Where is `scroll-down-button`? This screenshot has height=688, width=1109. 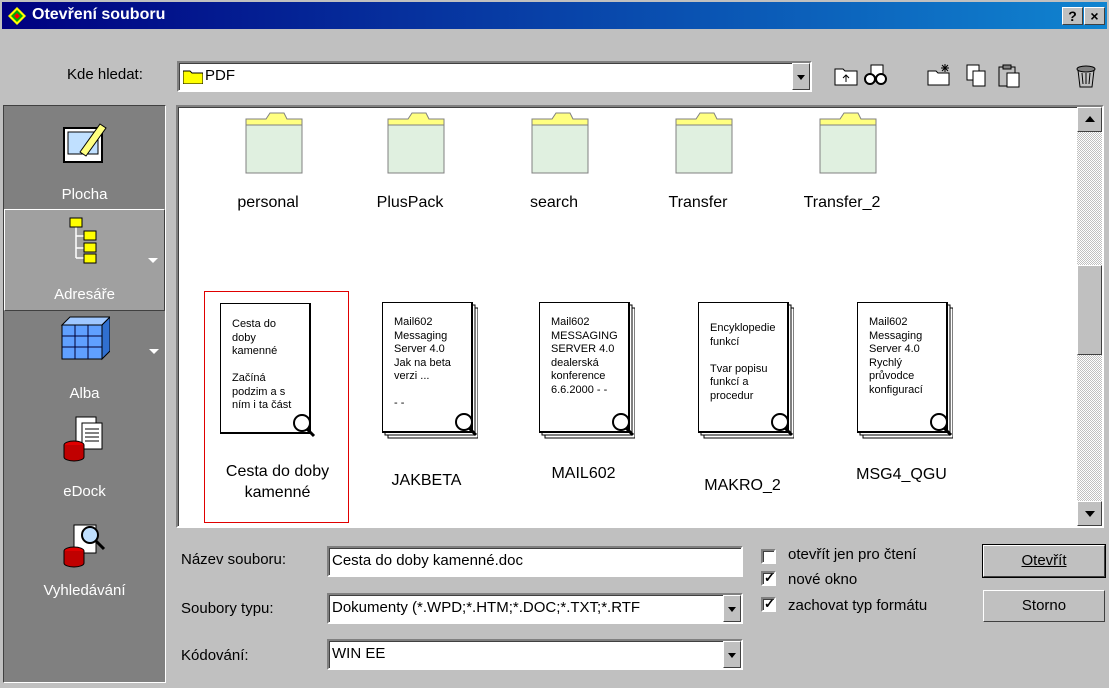
scroll-down-button is located at coordinates (1089, 513).